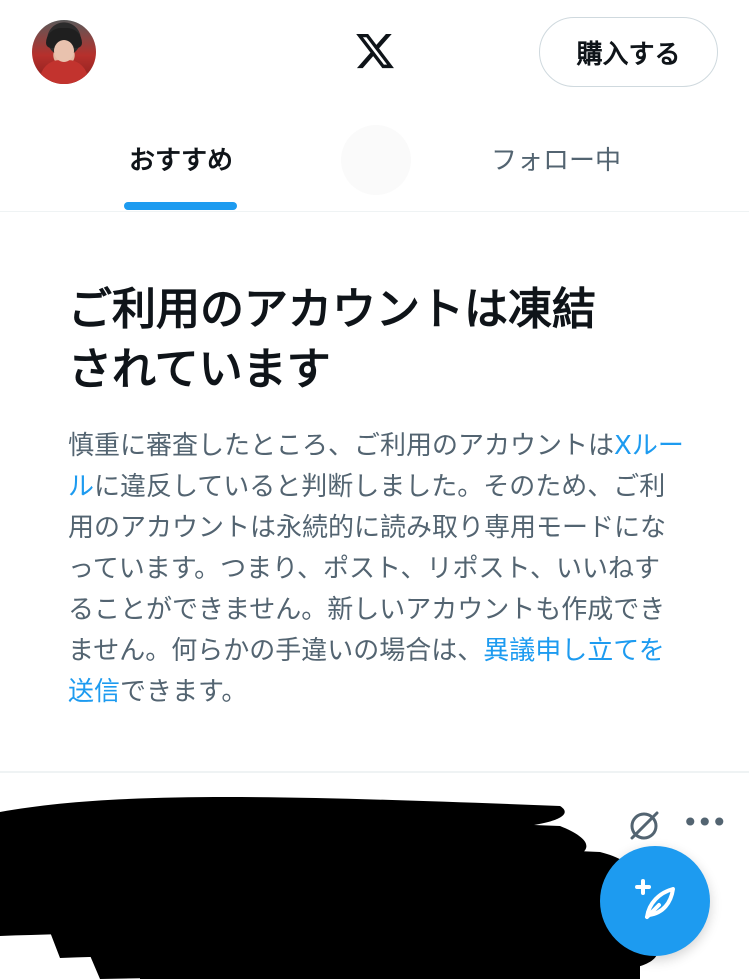 The image size is (749, 979). What do you see at coordinates (628, 52) in the screenshot?
I see `buy-button: 購入する` at bounding box center [628, 52].